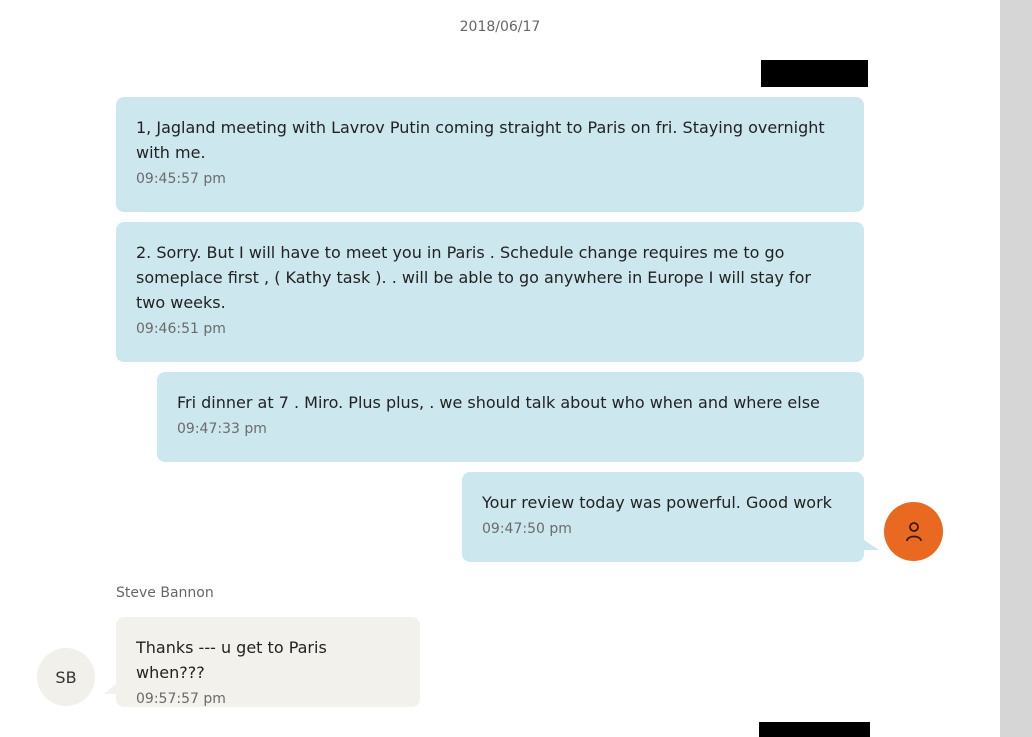 The height and width of the screenshot is (737, 1032). Describe the element at coordinates (231, 660) in the screenshot. I see `message-text: Thanks --- u get to Paris when???` at that location.